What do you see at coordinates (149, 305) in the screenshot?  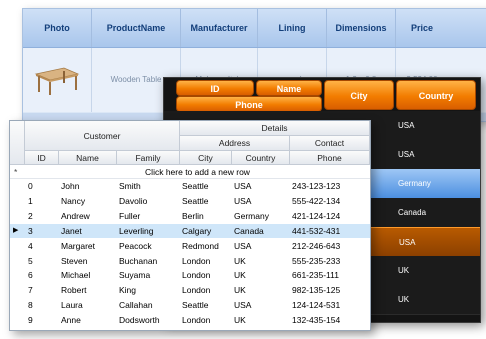 I see `cell-family: Callahan` at bounding box center [149, 305].